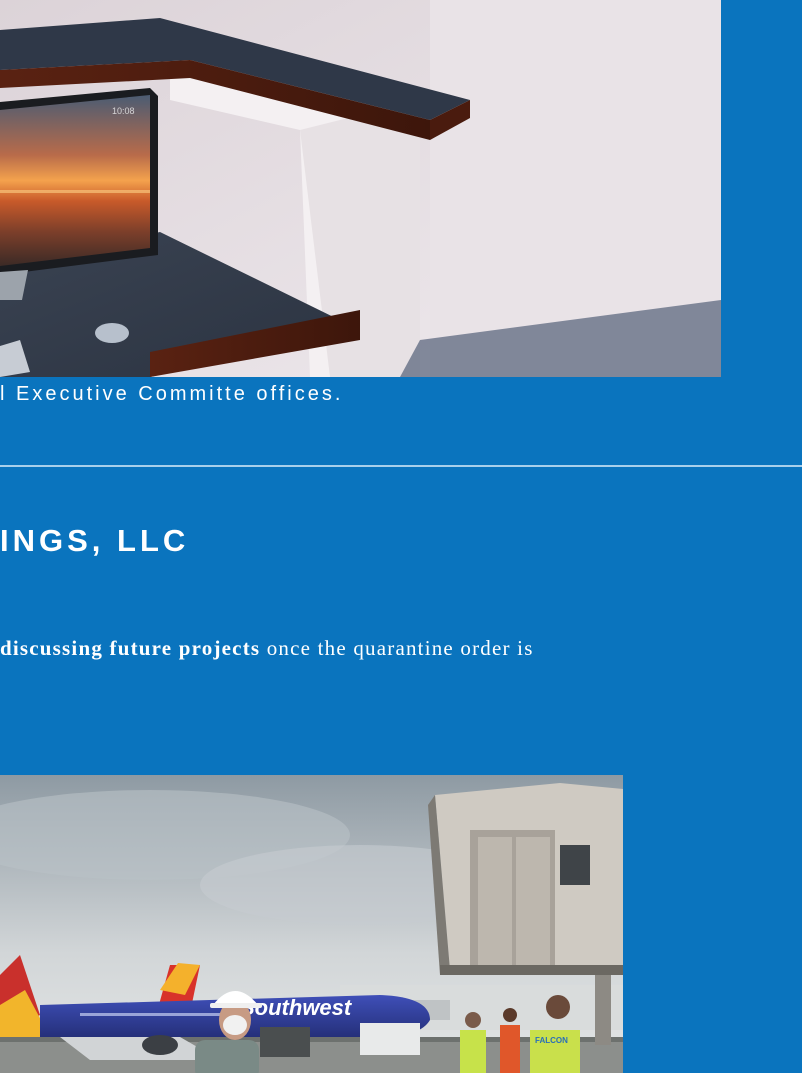 This screenshot has width=802, height=1073. What do you see at coordinates (551, 1040) in the screenshot?
I see `svg-text: FALCON` at bounding box center [551, 1040].